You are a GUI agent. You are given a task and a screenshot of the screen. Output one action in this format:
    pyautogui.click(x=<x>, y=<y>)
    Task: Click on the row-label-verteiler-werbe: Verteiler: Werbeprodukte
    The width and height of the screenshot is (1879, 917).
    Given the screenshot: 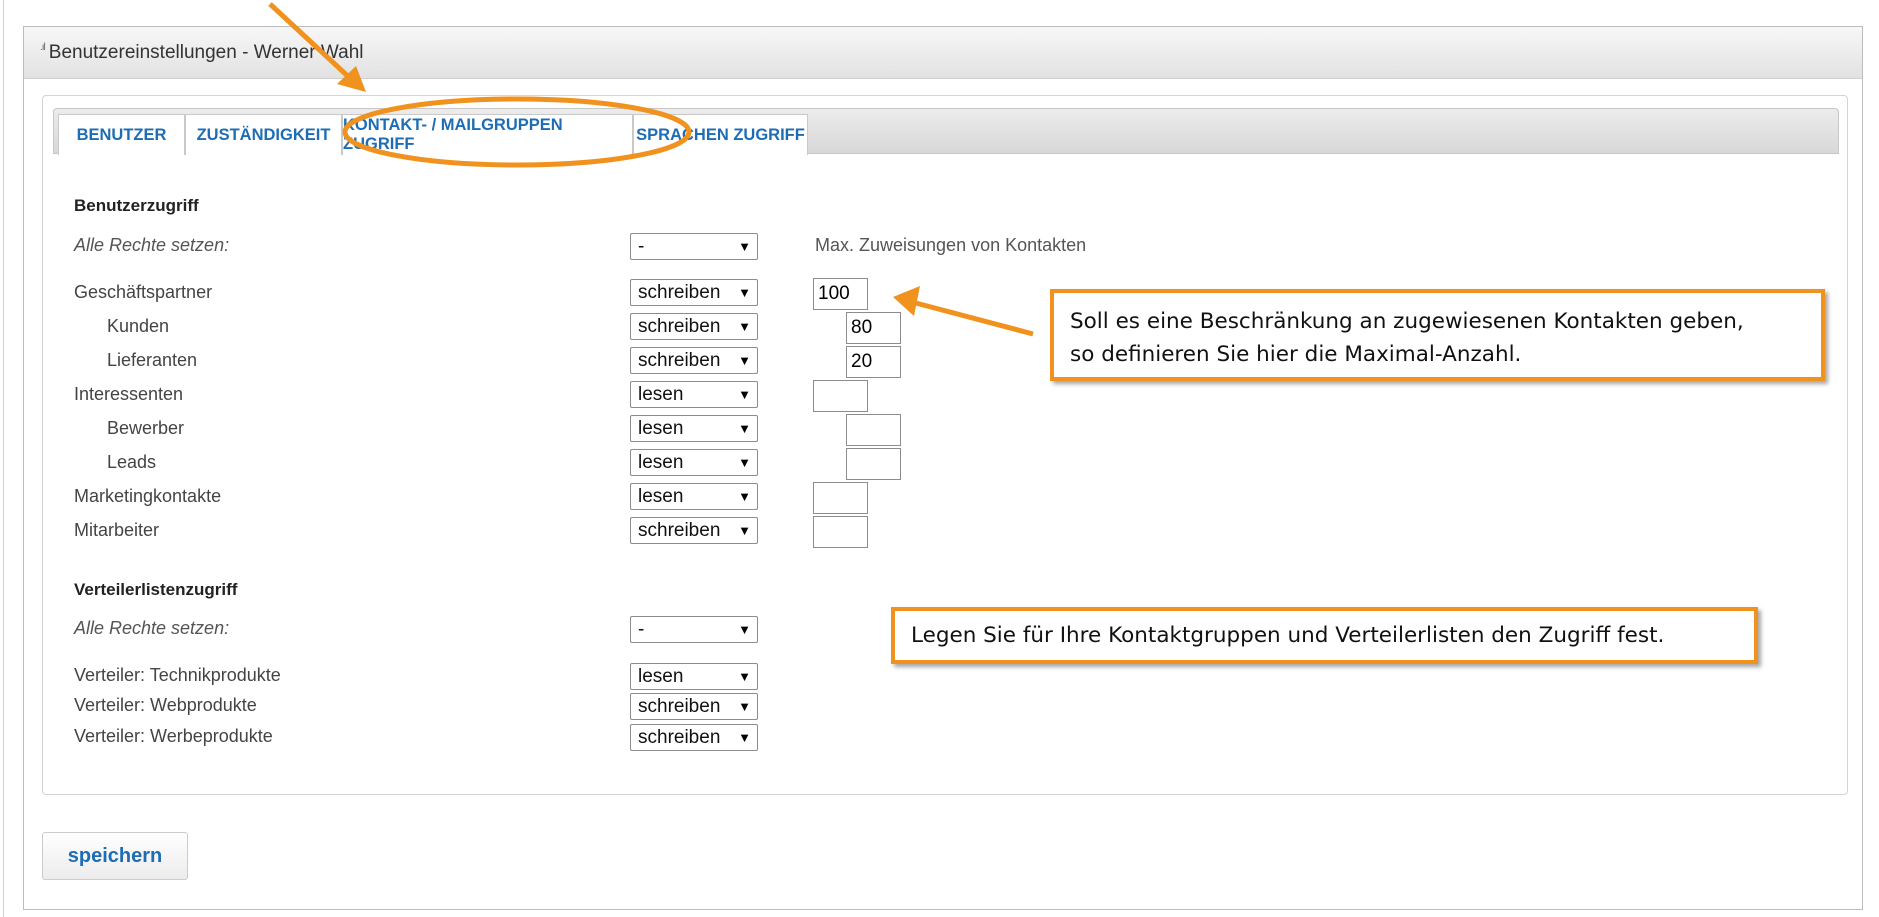 What is the action you would take?
    pyautogui.click(x=173, y=736)
    